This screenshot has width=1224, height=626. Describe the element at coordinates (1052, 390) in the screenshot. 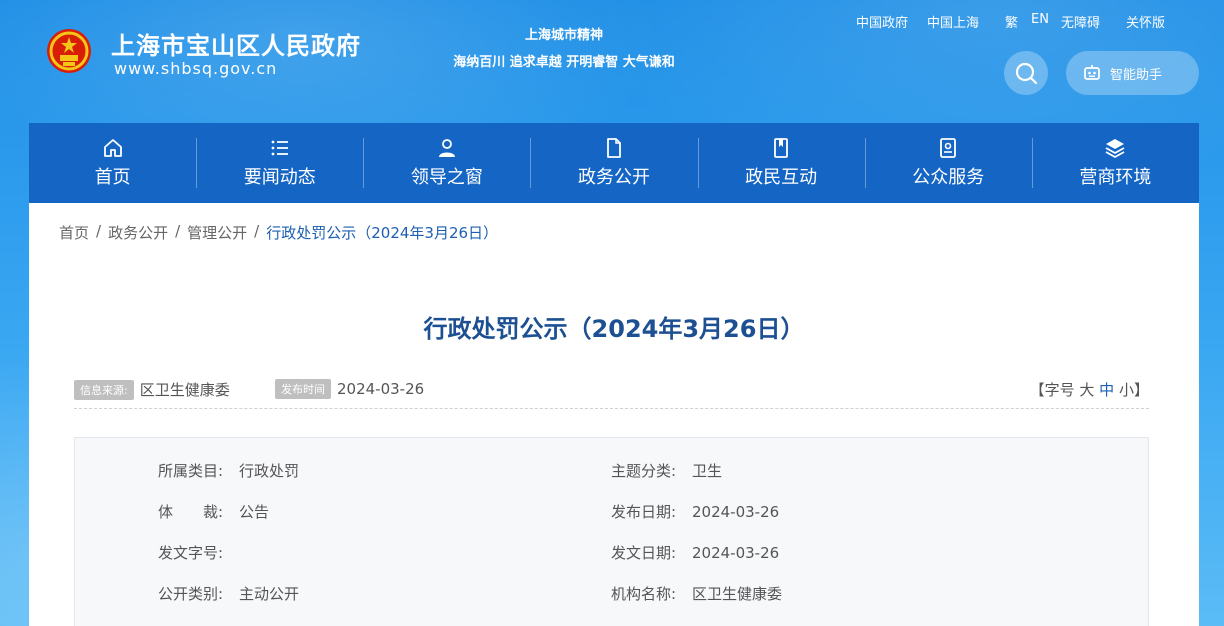

I see `font-size-label: 【字号` at that location.